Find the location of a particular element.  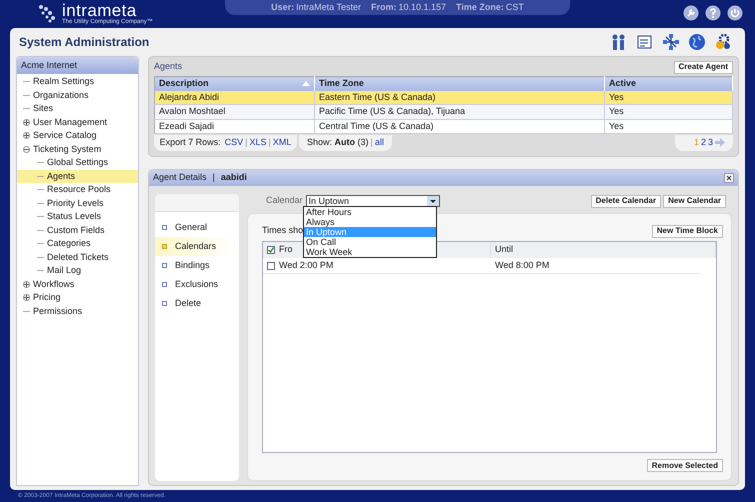

info-label: User: is located at coordinates (282, 7).